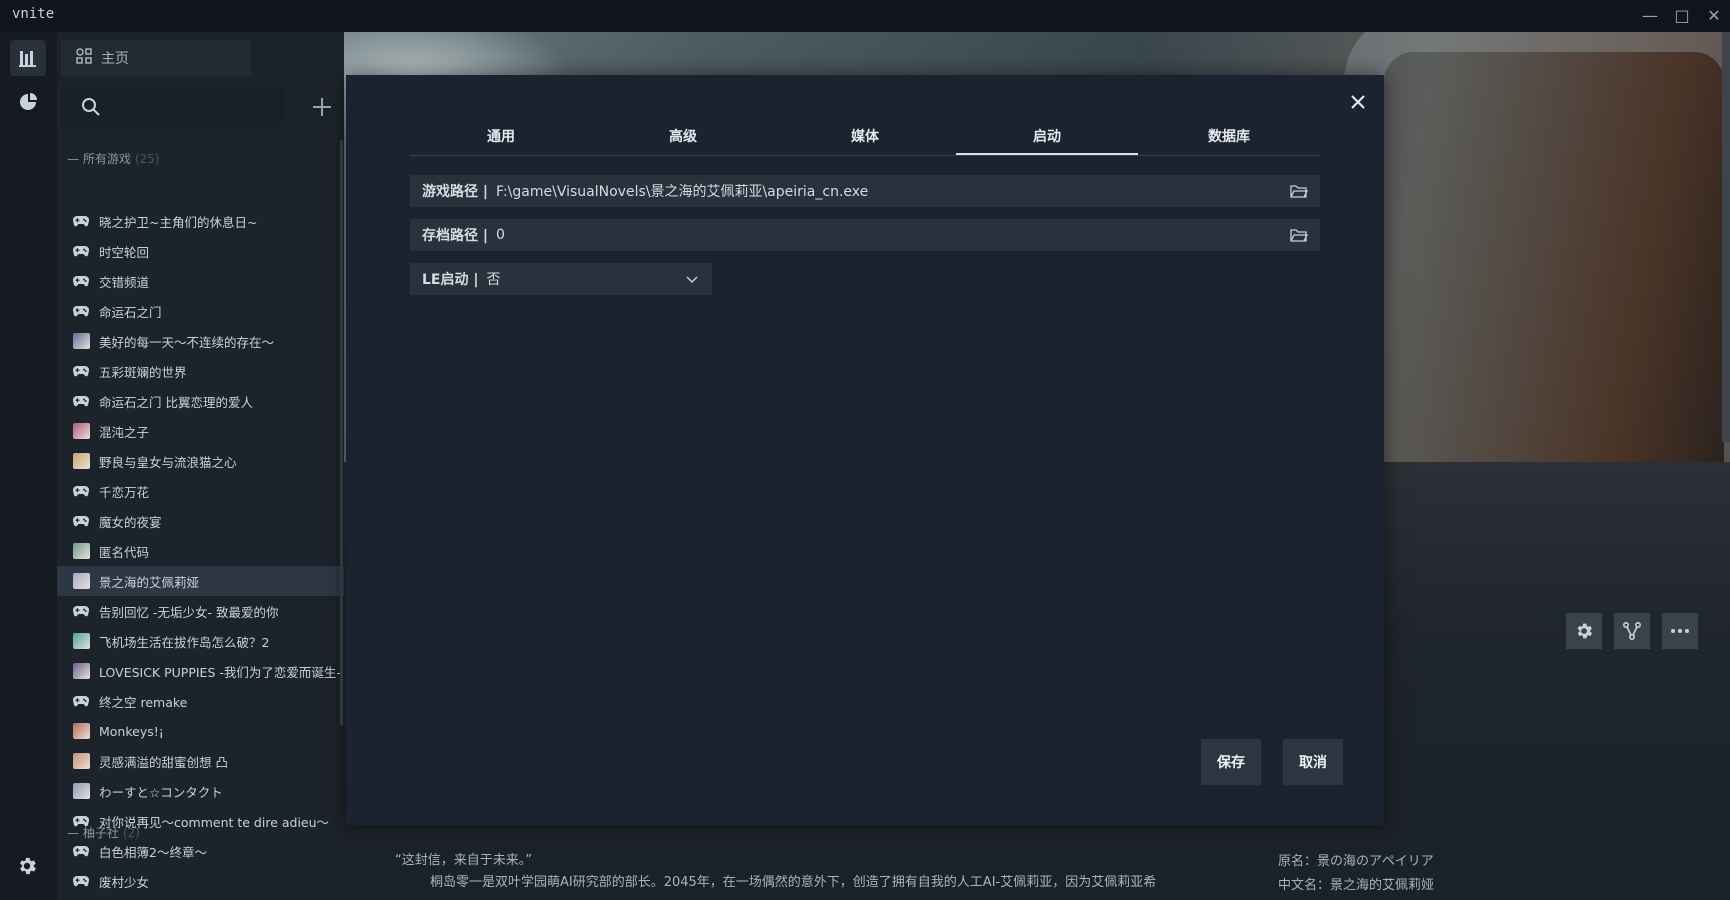 This screenshot has width=1730, height=900. What do you see at coordinates (200, 401) in the screenshot?
I see `game-list-item: 命运石之门 比翼恋理的爱人` at bounding box center [200, 401].